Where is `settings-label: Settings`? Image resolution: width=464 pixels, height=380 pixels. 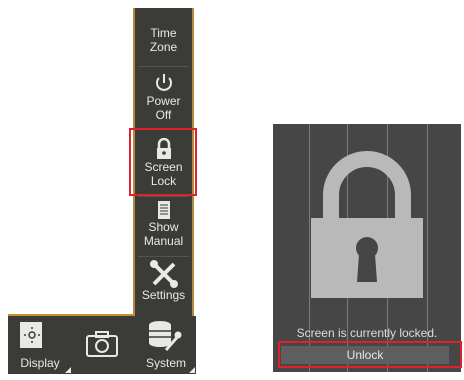 settings-label: Settings is located at coordinates (163, 295).